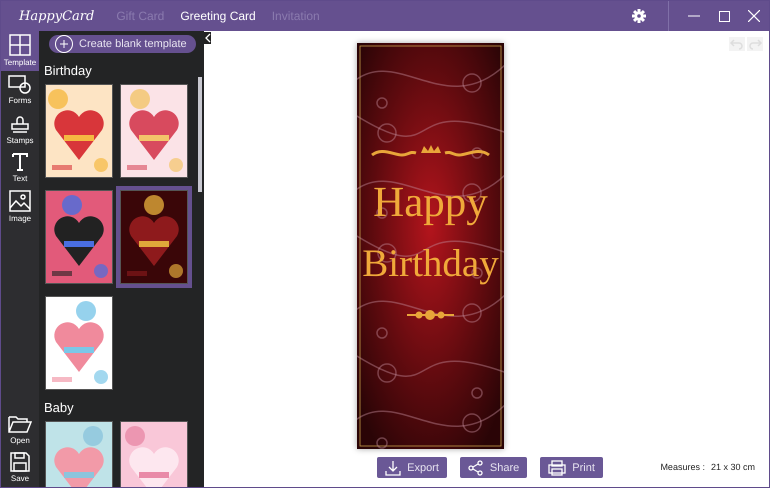 The width and height of the screenshot is (770, 488). What do you see at coordinates (20, 129) in the screenshot?
I see `tool-button: Stamps` at bounding box center [20, 129].